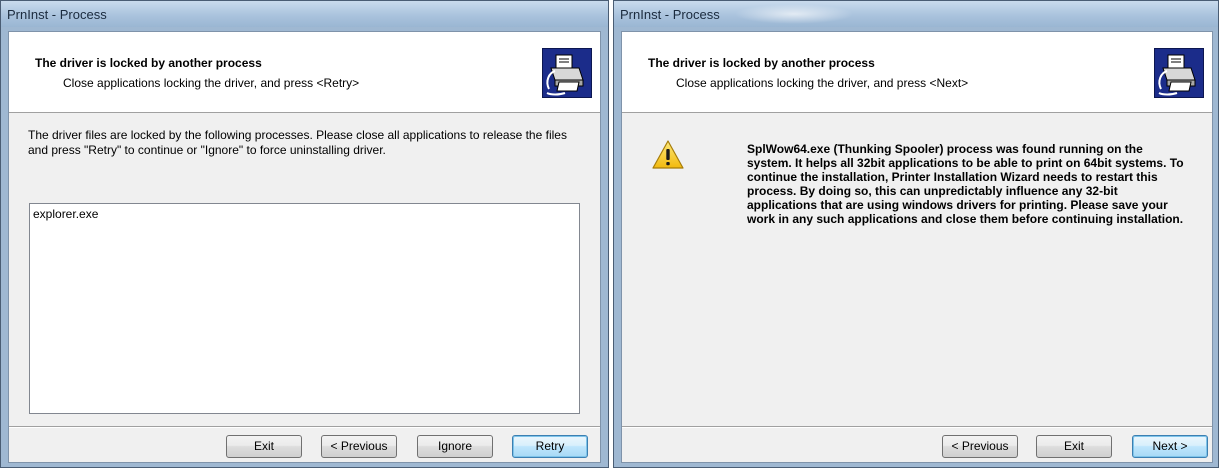  Describe the element at coordinates (668, 155) in the screenshot. I see `warning-icon` at that location.